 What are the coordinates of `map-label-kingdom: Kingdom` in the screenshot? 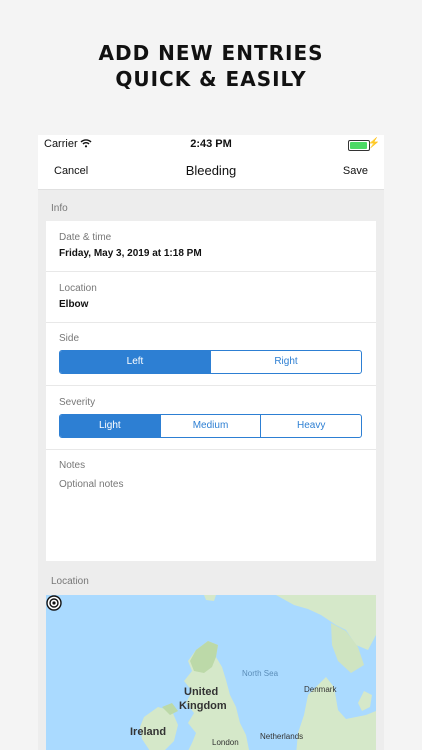 It's located at (203, 706).